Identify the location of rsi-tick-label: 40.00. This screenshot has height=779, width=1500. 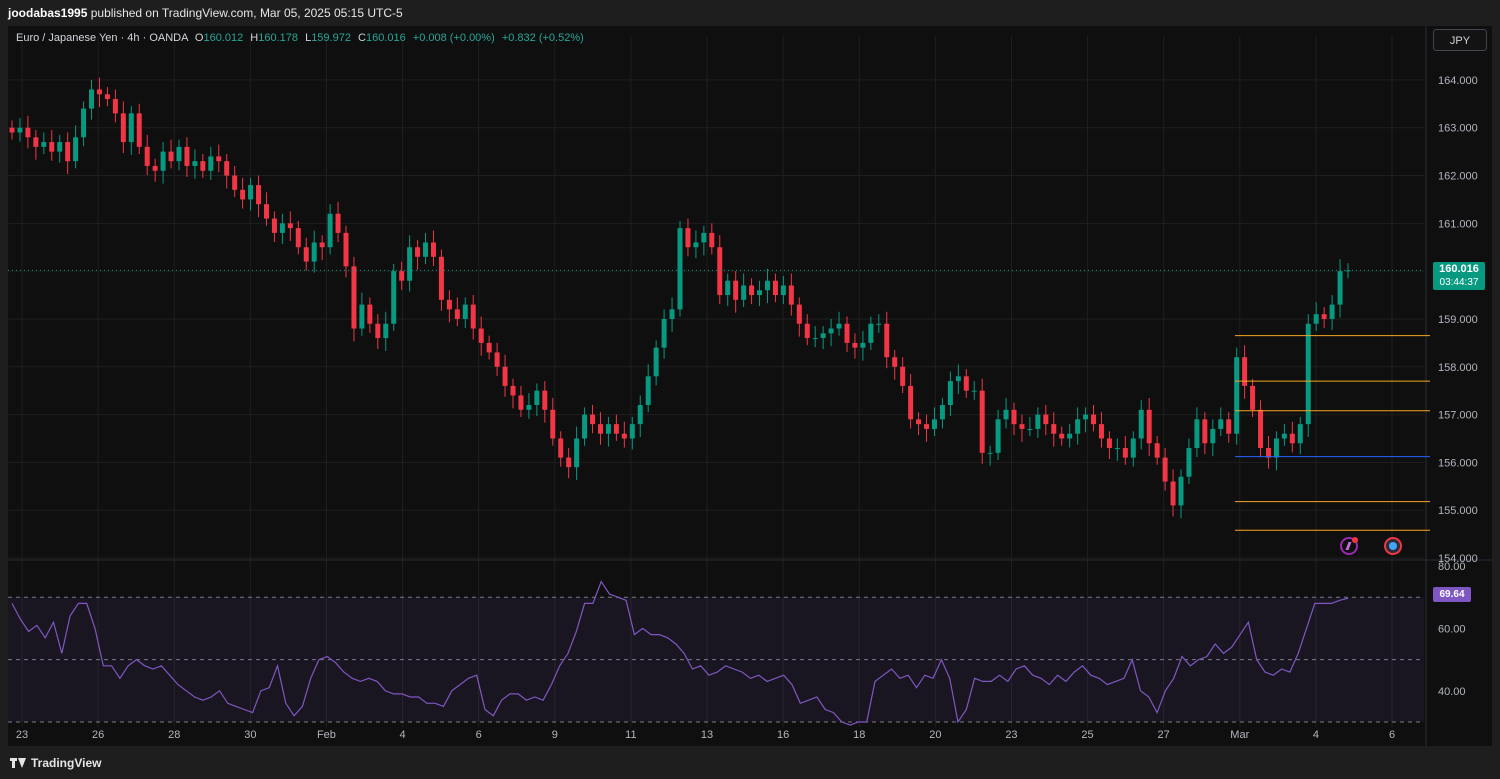
(1452, 692).